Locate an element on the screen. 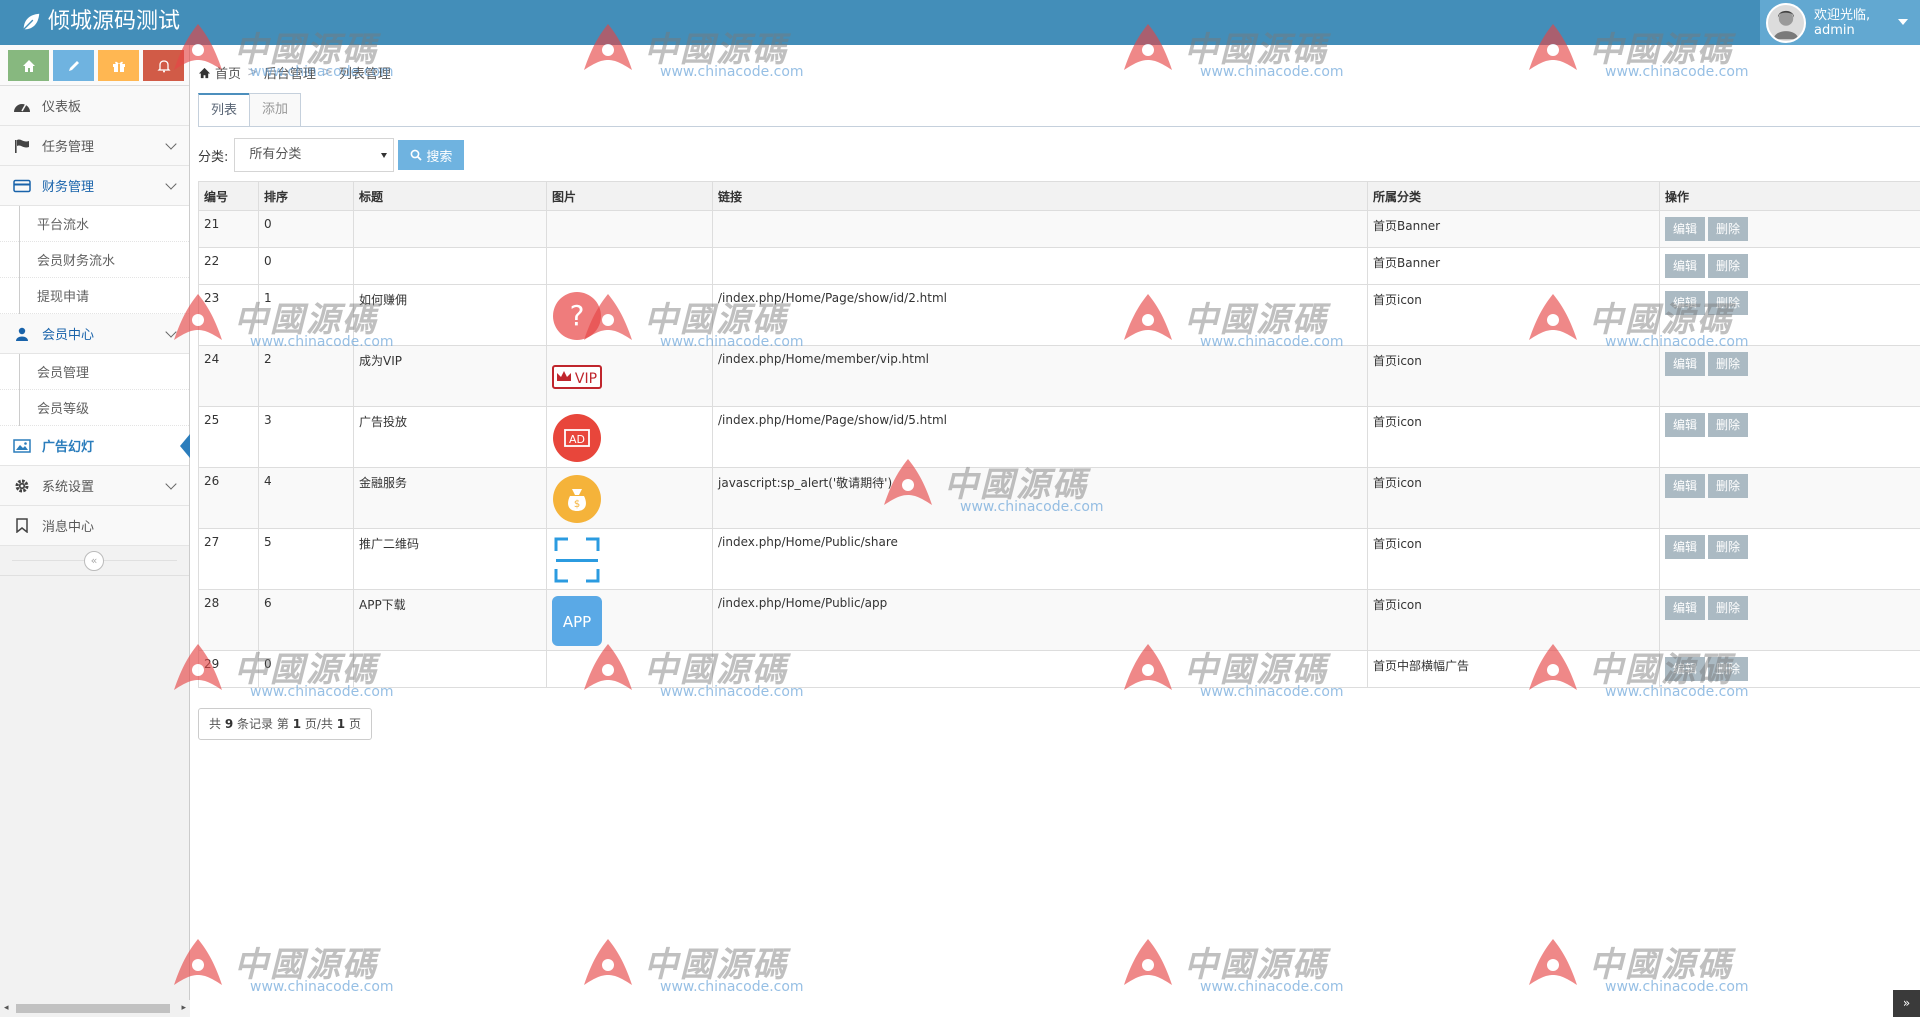 The width and height of the screenshot is (1920, 1017). gift-icon is located at coordinates (118, 66).